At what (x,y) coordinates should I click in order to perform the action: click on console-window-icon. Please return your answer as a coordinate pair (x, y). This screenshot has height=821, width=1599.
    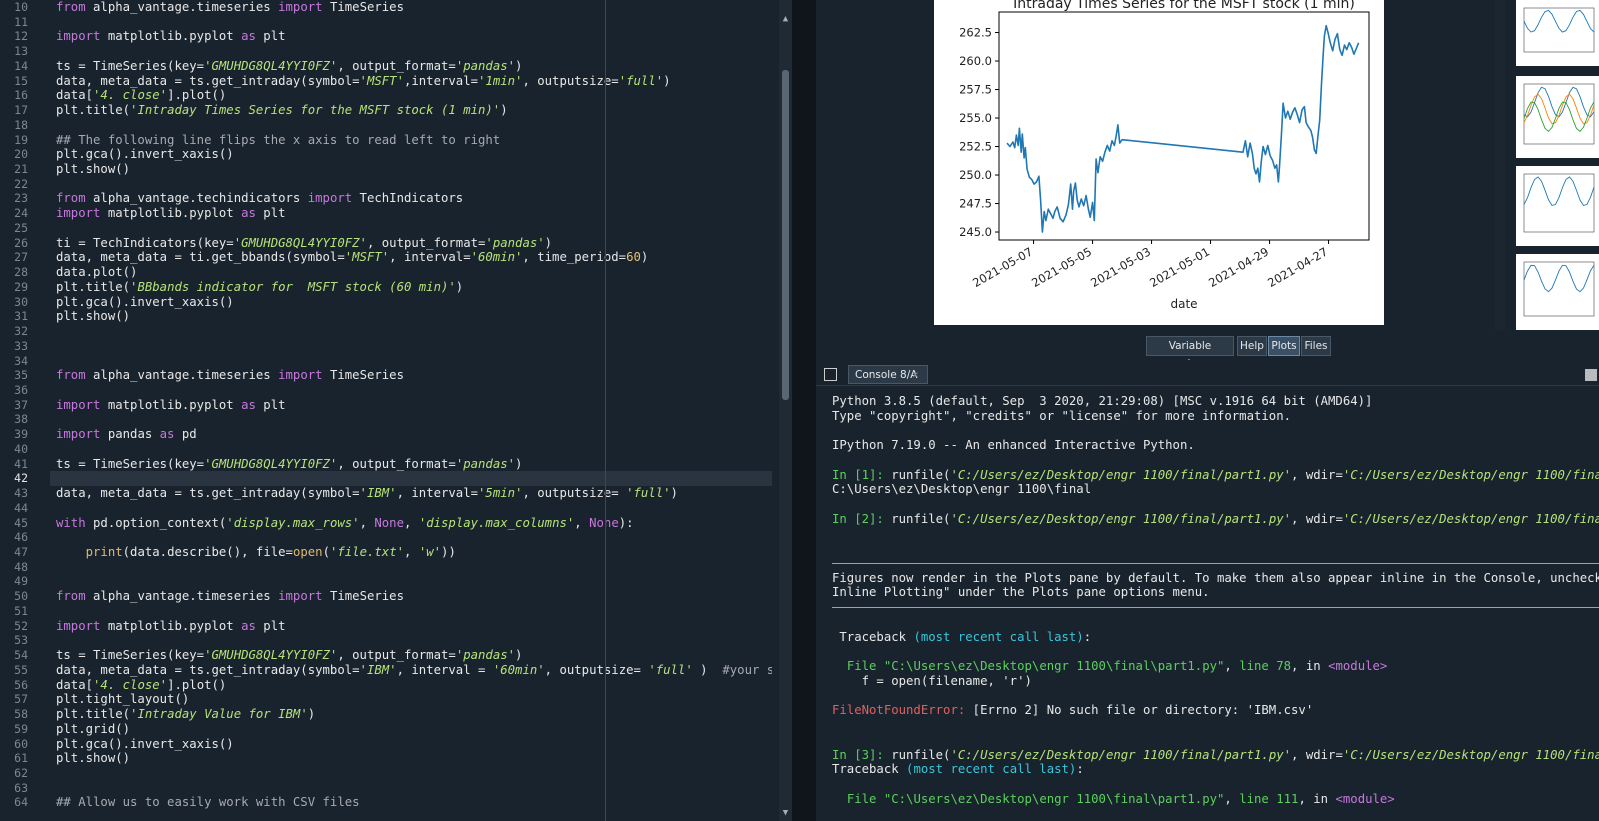
    Looking at the image, I should click on (830, 374).